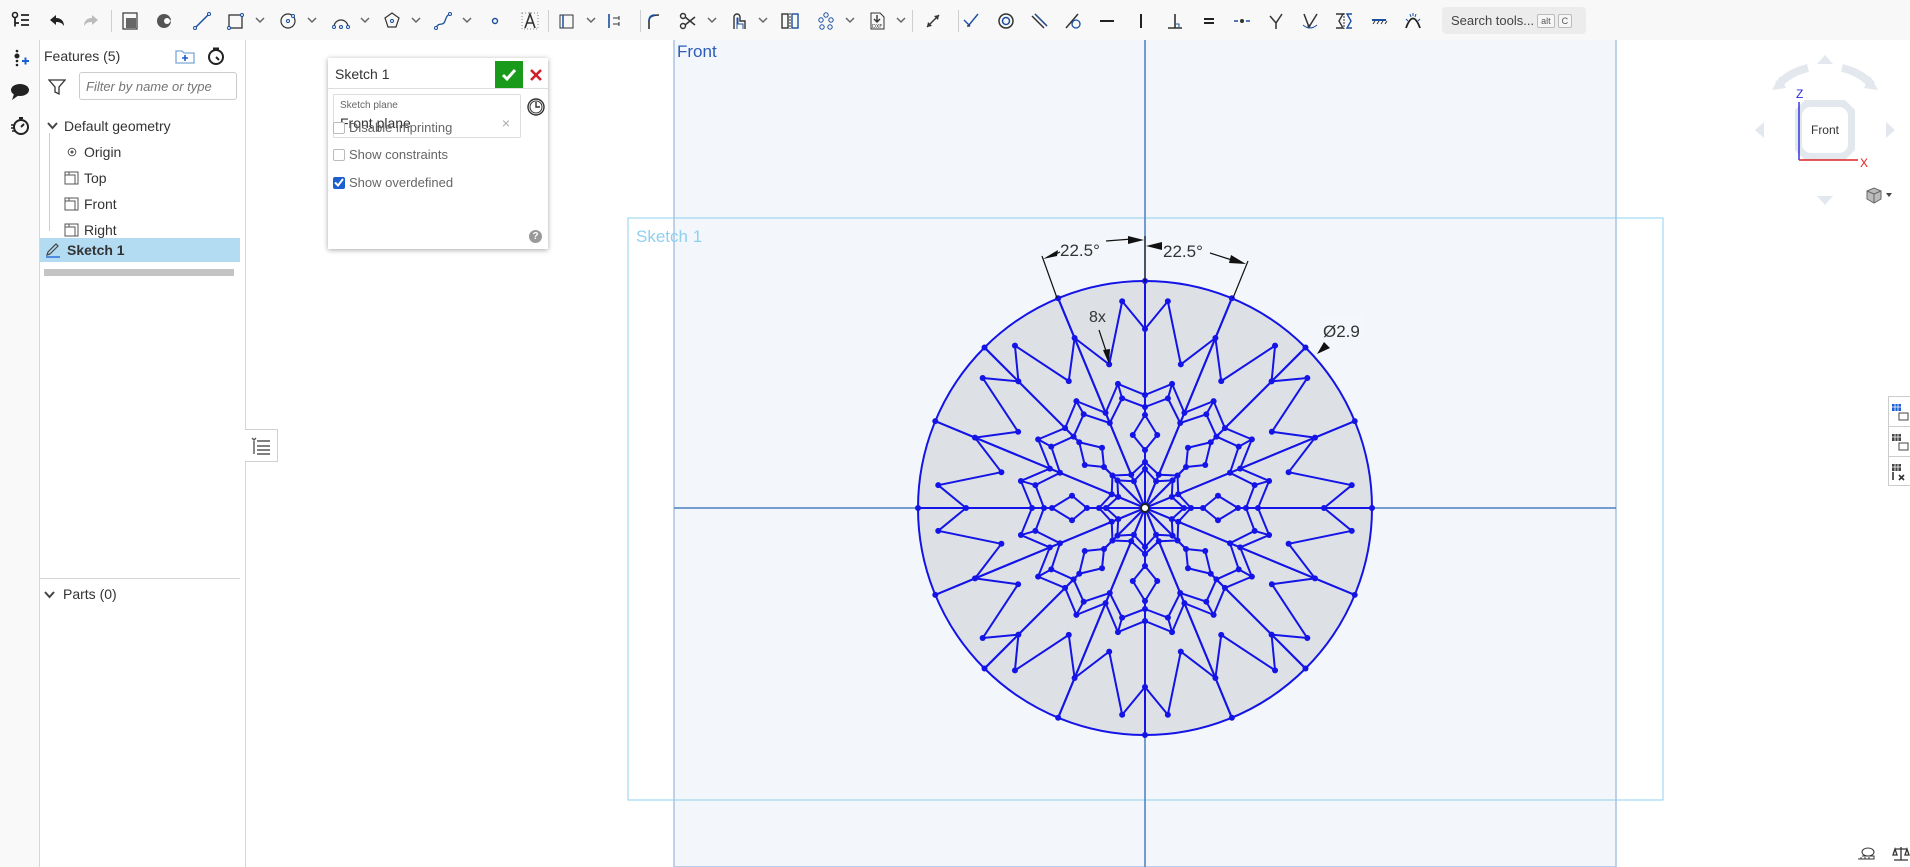  Describe the element at coordinates (739, 21) in the screenshot. I see `offset-button` at that location.